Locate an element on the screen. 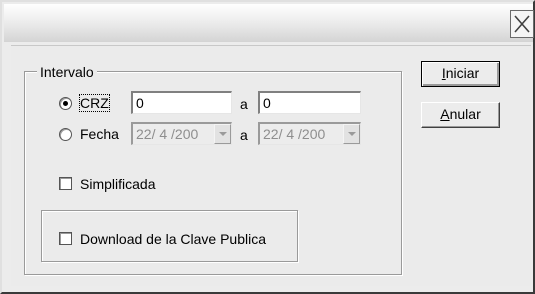 This screenshot has width=535, height=294. fecha-to-select: 22/ 4 /200 is located at coordinates (309, 133).